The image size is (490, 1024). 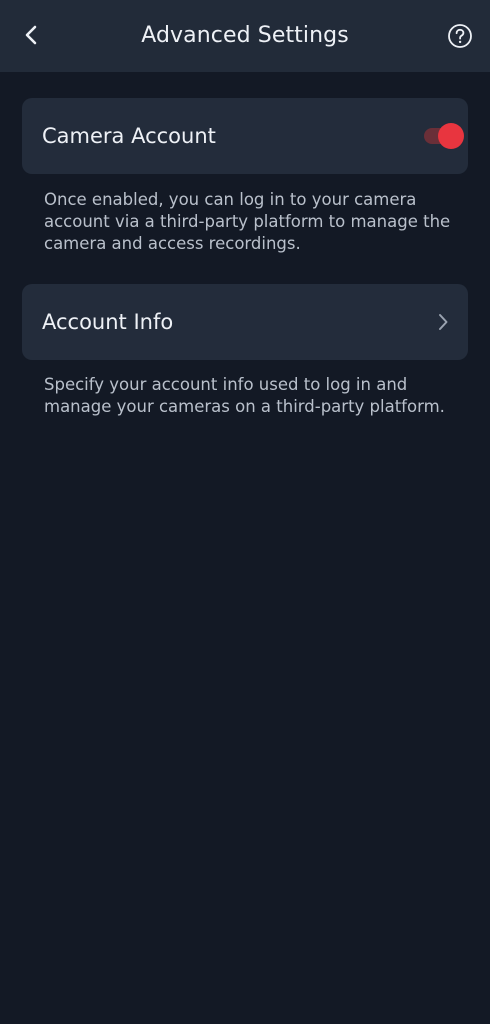 I want to click on camera-account-toggle, so click(x=444, y=136).